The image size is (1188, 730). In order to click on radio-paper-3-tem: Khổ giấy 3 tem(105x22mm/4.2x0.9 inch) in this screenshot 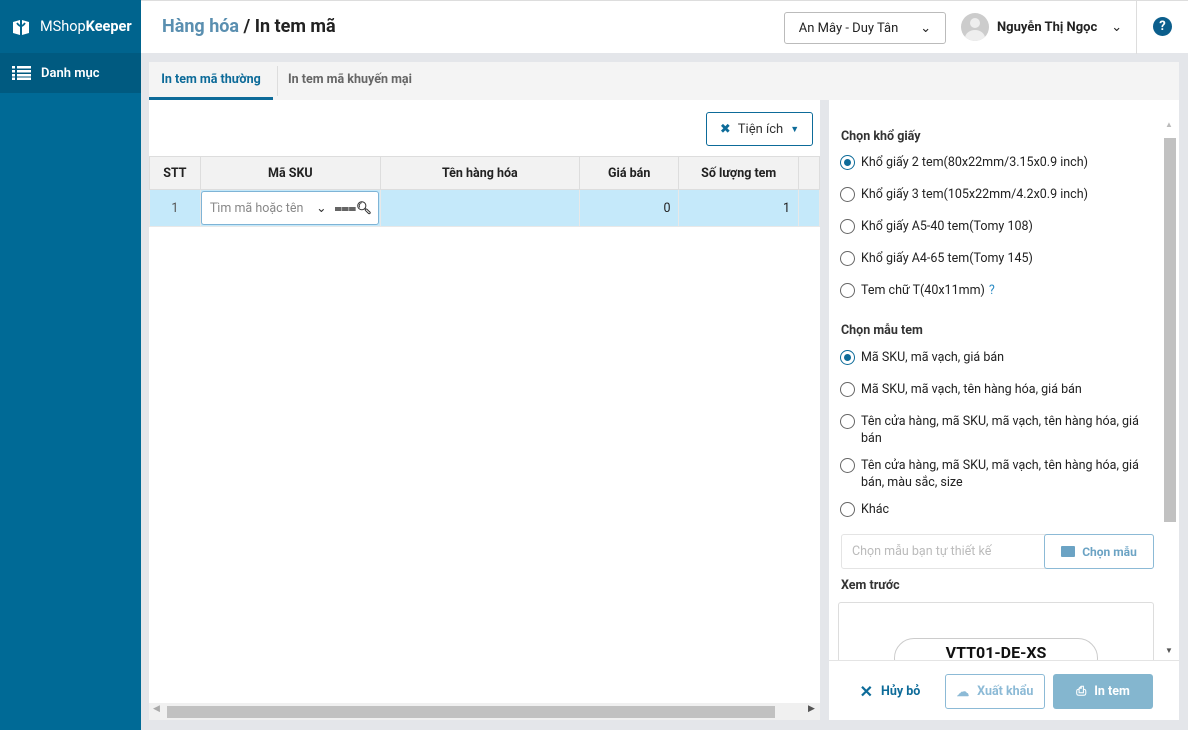, I will do `click(990, 194)`.